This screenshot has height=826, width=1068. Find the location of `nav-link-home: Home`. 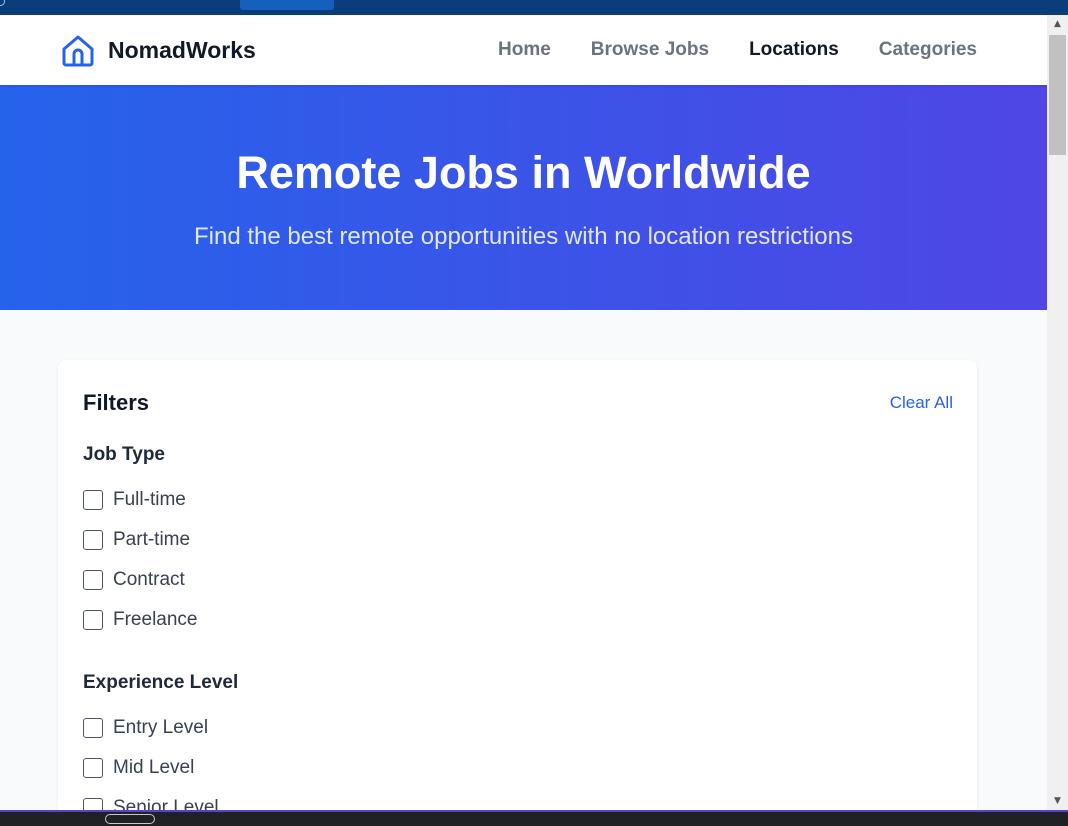

nav-link-home: Home is located at coordinates (524, 50).